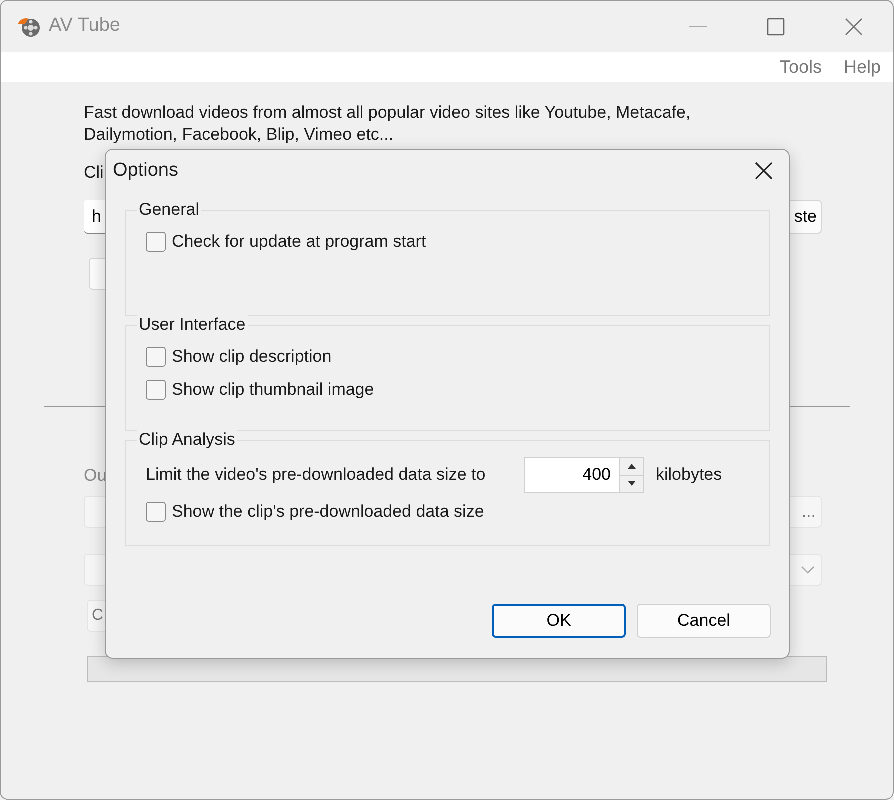  I want to click on checkbox-label: Show clip thumbnail image, so click(273, 389).